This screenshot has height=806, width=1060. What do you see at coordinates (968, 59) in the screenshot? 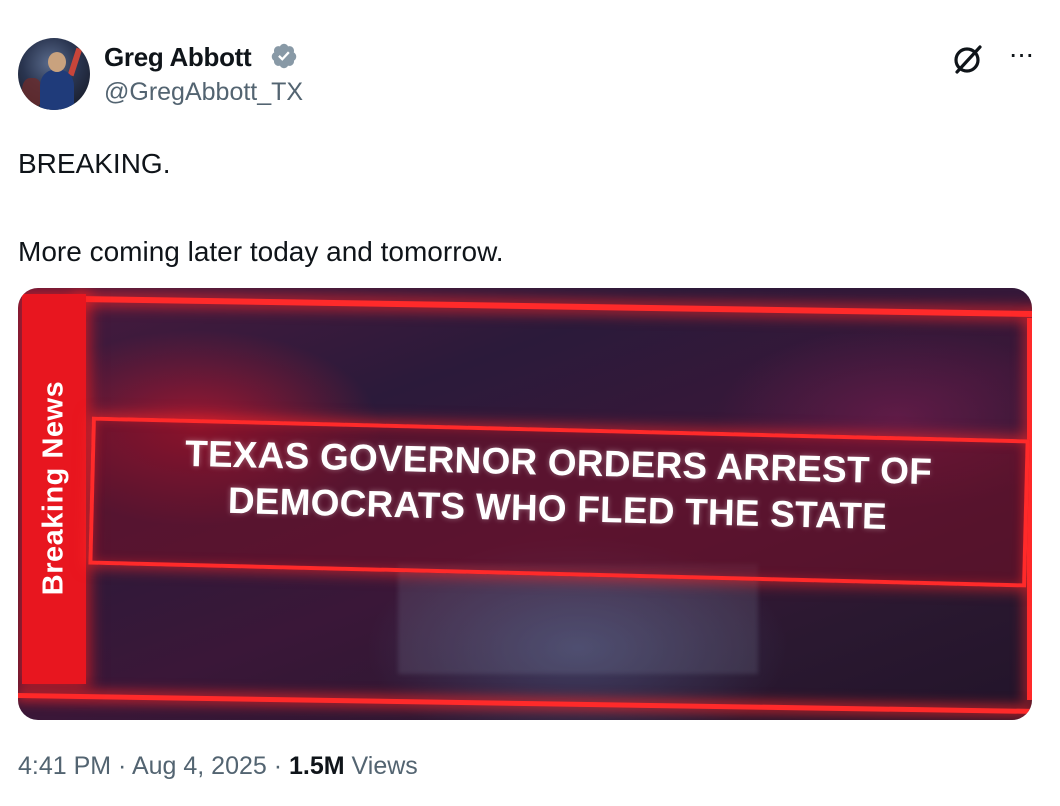
I see `grok-icon` at bounding box center [968, 59].